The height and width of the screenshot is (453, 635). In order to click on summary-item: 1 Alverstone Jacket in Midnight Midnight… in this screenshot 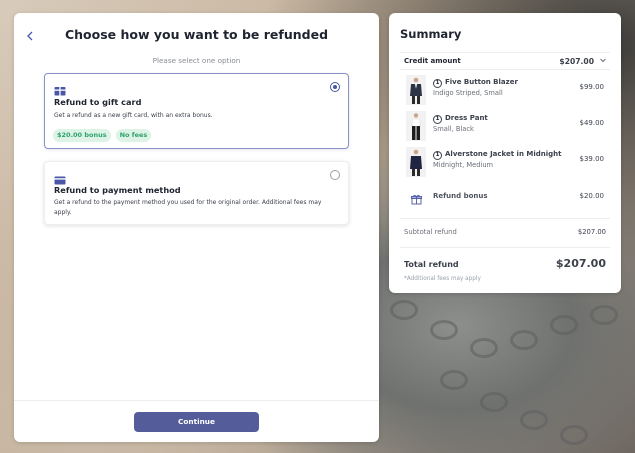, I will do `click(505, 162)`.